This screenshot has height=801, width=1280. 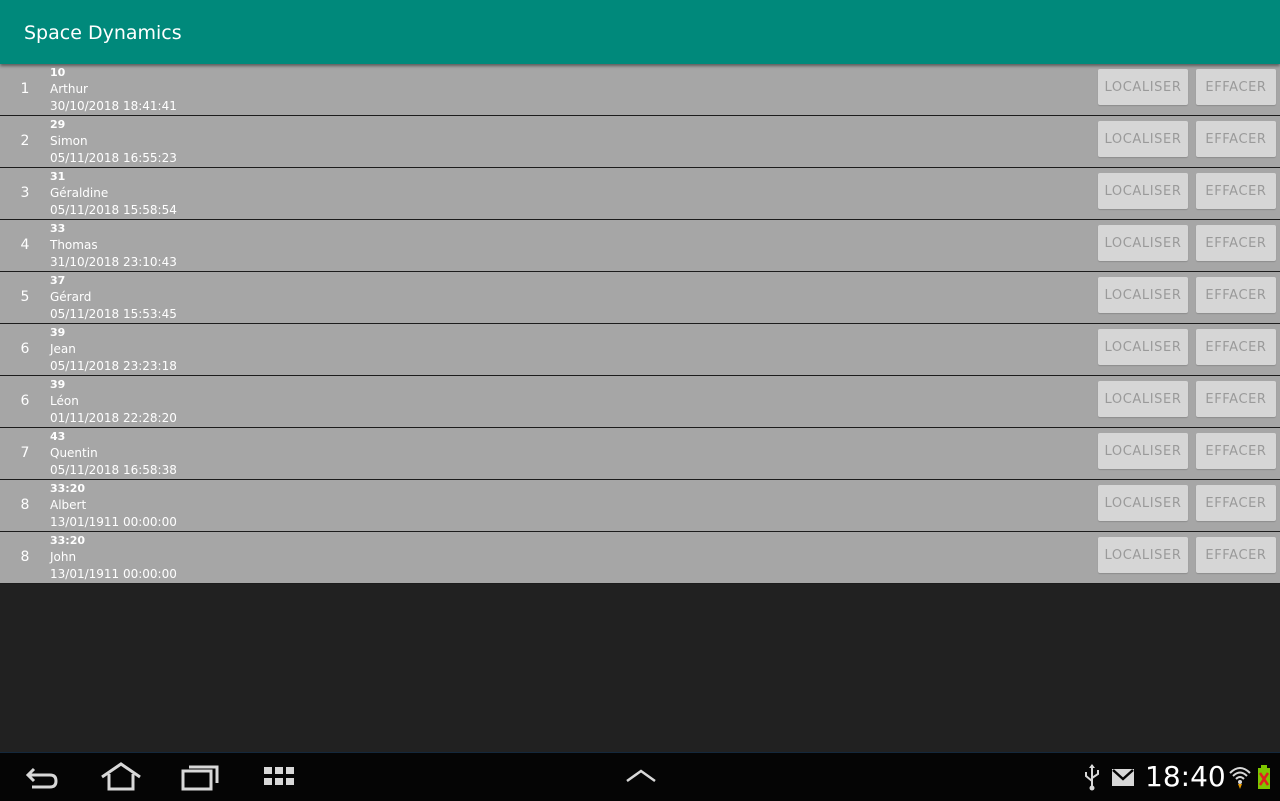 What do you see at coordinates (103, 33) in the screenshot?
I see `app-title: Space Dynamics` at bounding box center [103, 33].